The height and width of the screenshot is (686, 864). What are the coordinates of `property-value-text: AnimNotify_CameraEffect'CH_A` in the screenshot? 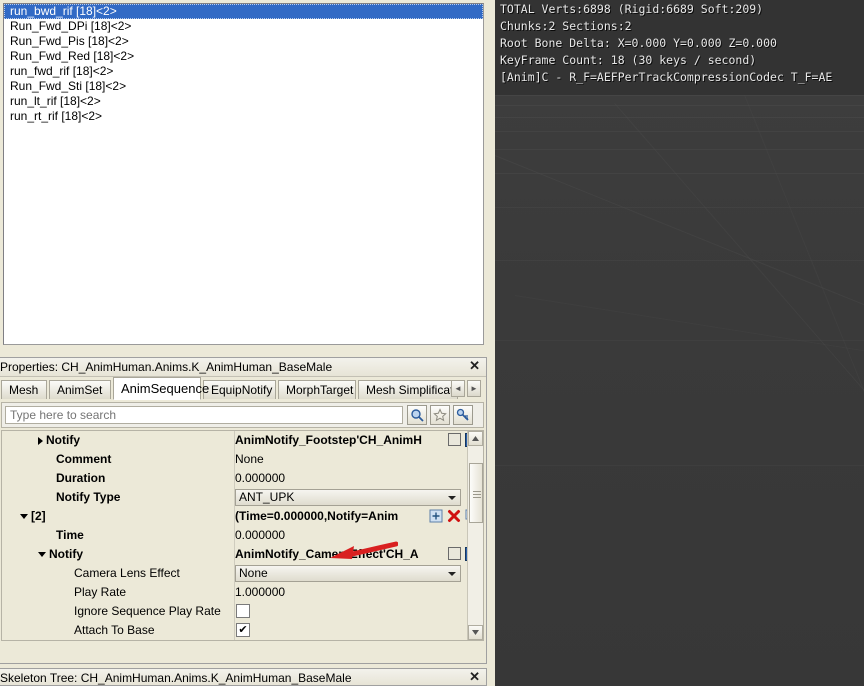 It's located at (327, 554).